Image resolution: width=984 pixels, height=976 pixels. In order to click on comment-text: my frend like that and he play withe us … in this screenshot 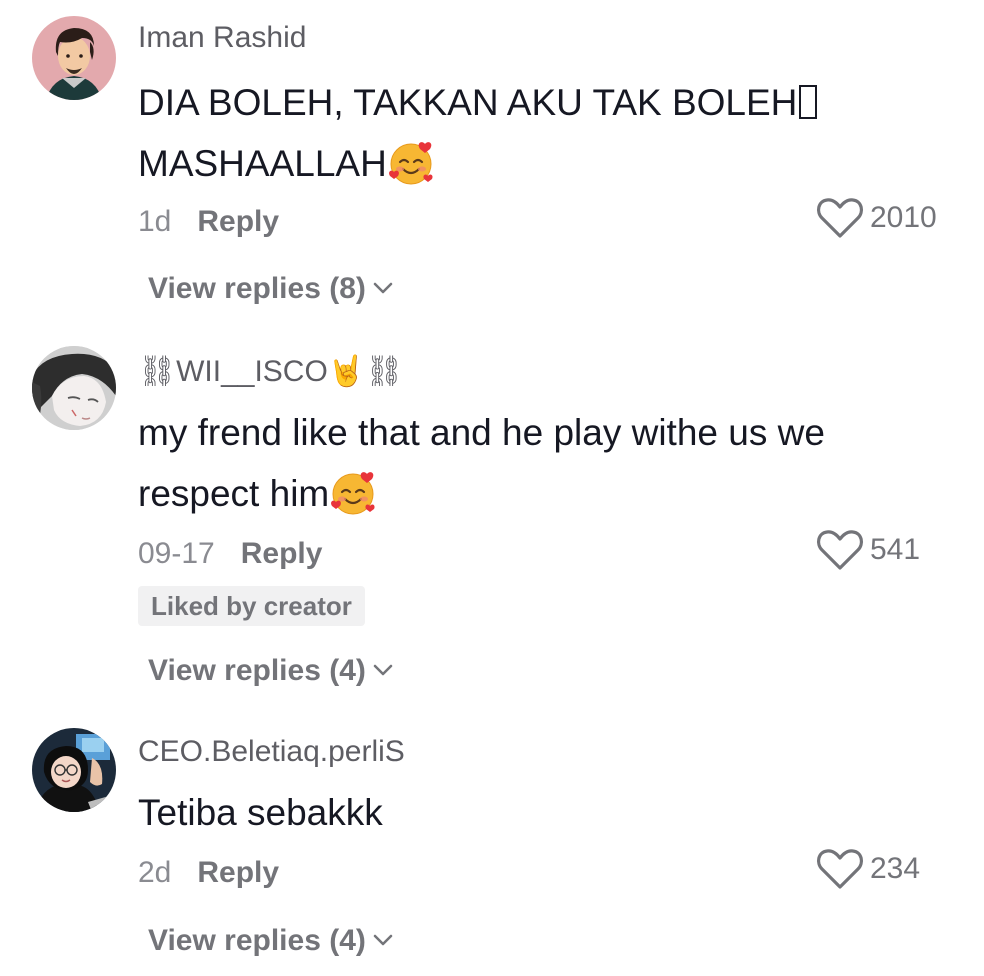, I will do `click(543, 463)`.